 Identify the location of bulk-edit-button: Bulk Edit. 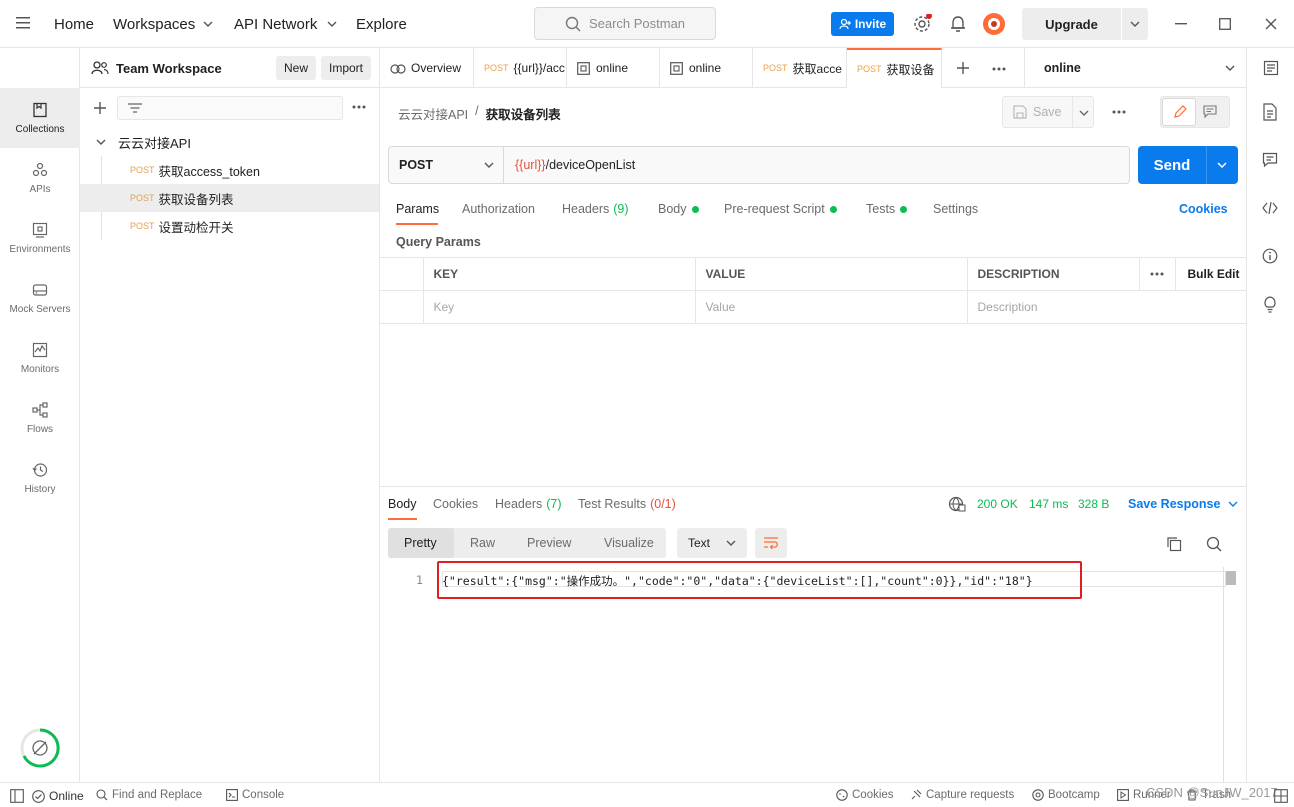
(1210, 274).